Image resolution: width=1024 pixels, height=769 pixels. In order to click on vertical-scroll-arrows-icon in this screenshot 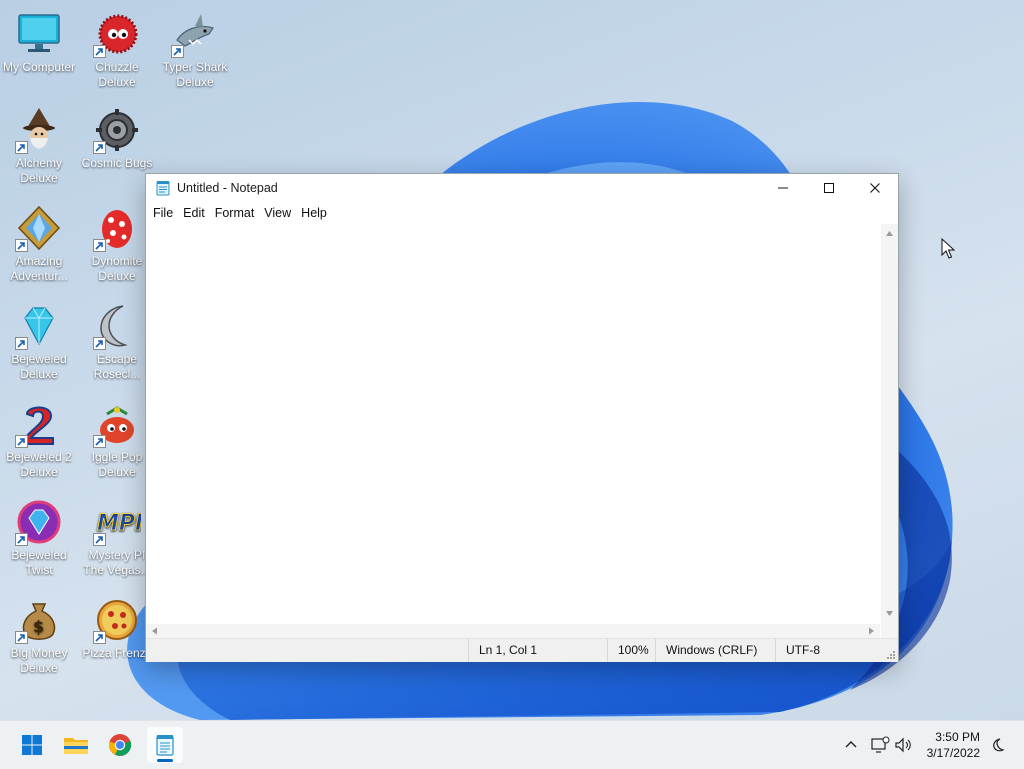, I will do `click(889, 423)`.